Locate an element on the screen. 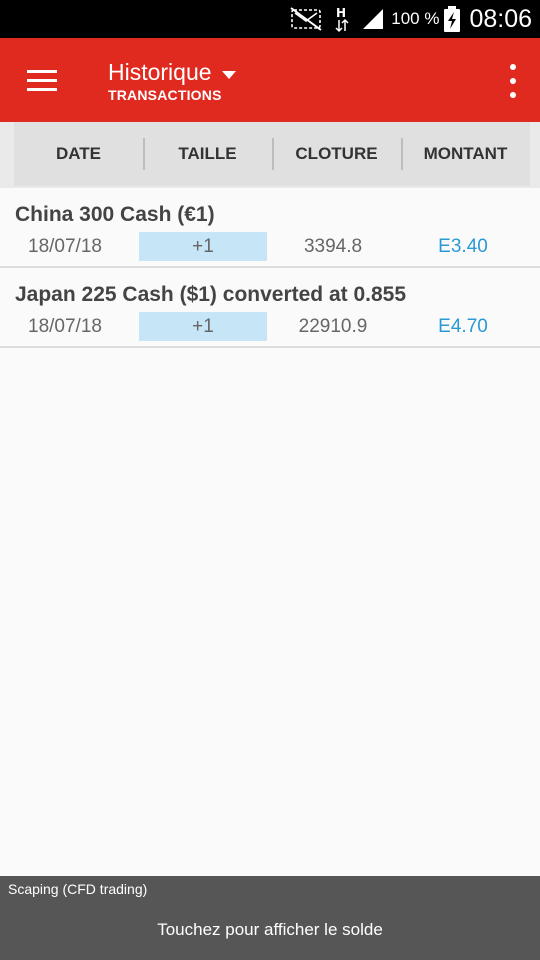 The image size is (540, 960). page-subtitle: TRANSACTIONS is located at coordinates (165, 95).